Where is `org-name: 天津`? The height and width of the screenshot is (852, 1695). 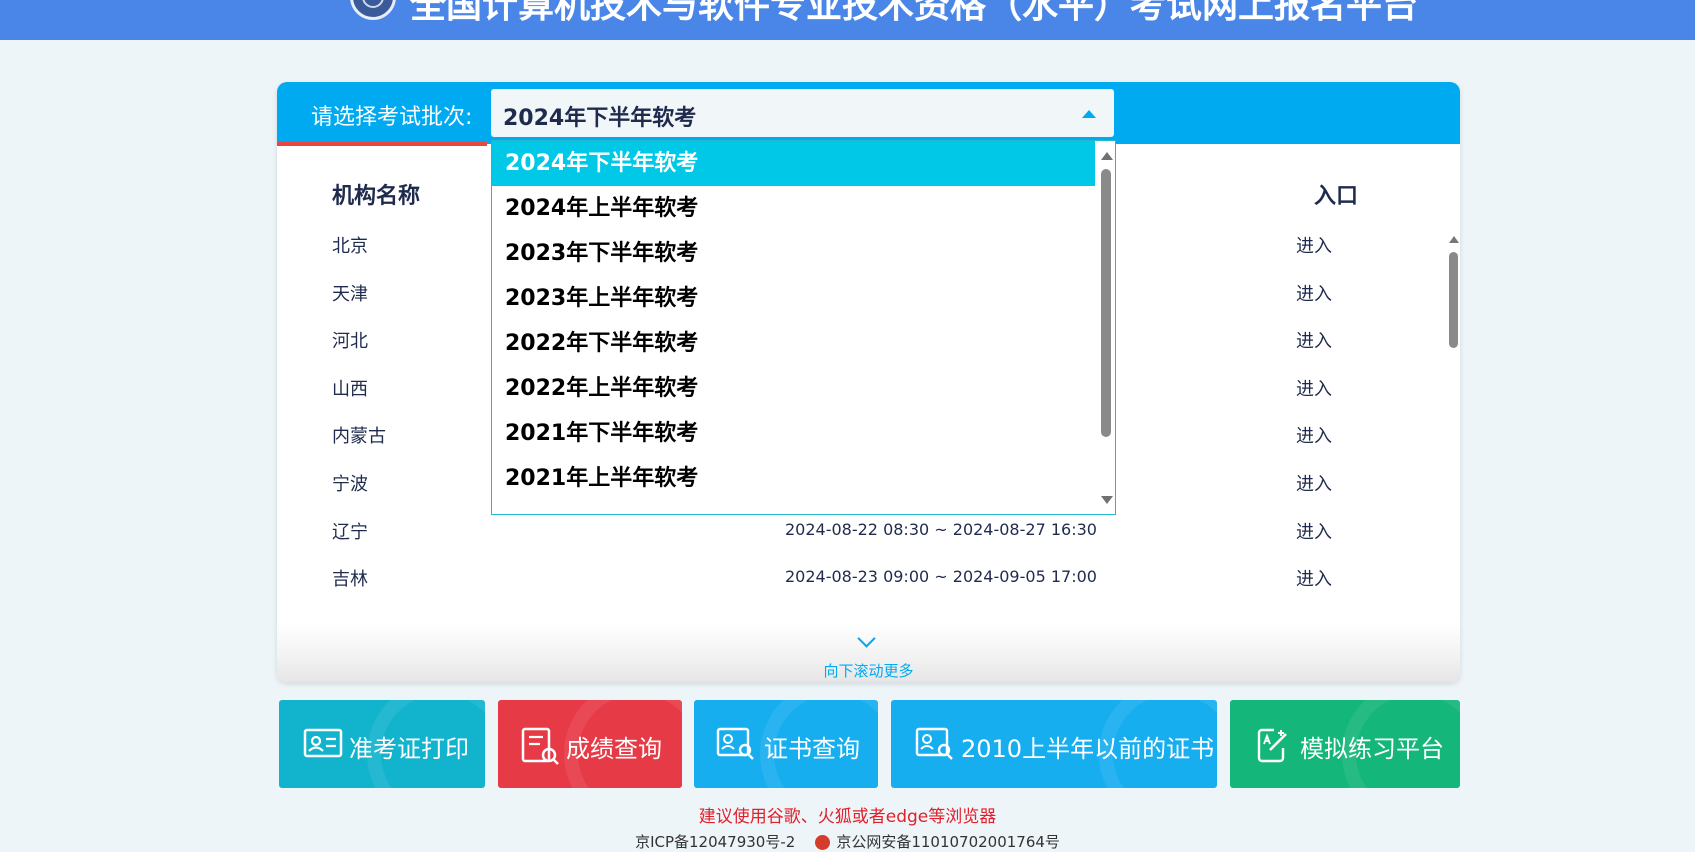 org-name: 天津 is located at coordinates (350, 294).